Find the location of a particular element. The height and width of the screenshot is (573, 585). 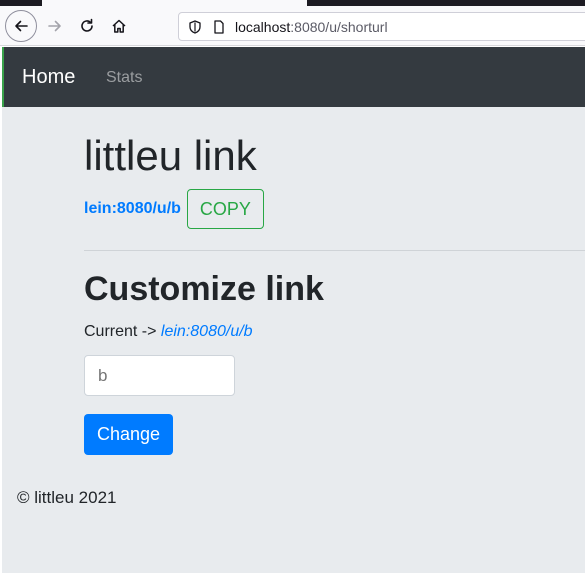

customize-heading: Customize link is located at coordinates (204, 289).